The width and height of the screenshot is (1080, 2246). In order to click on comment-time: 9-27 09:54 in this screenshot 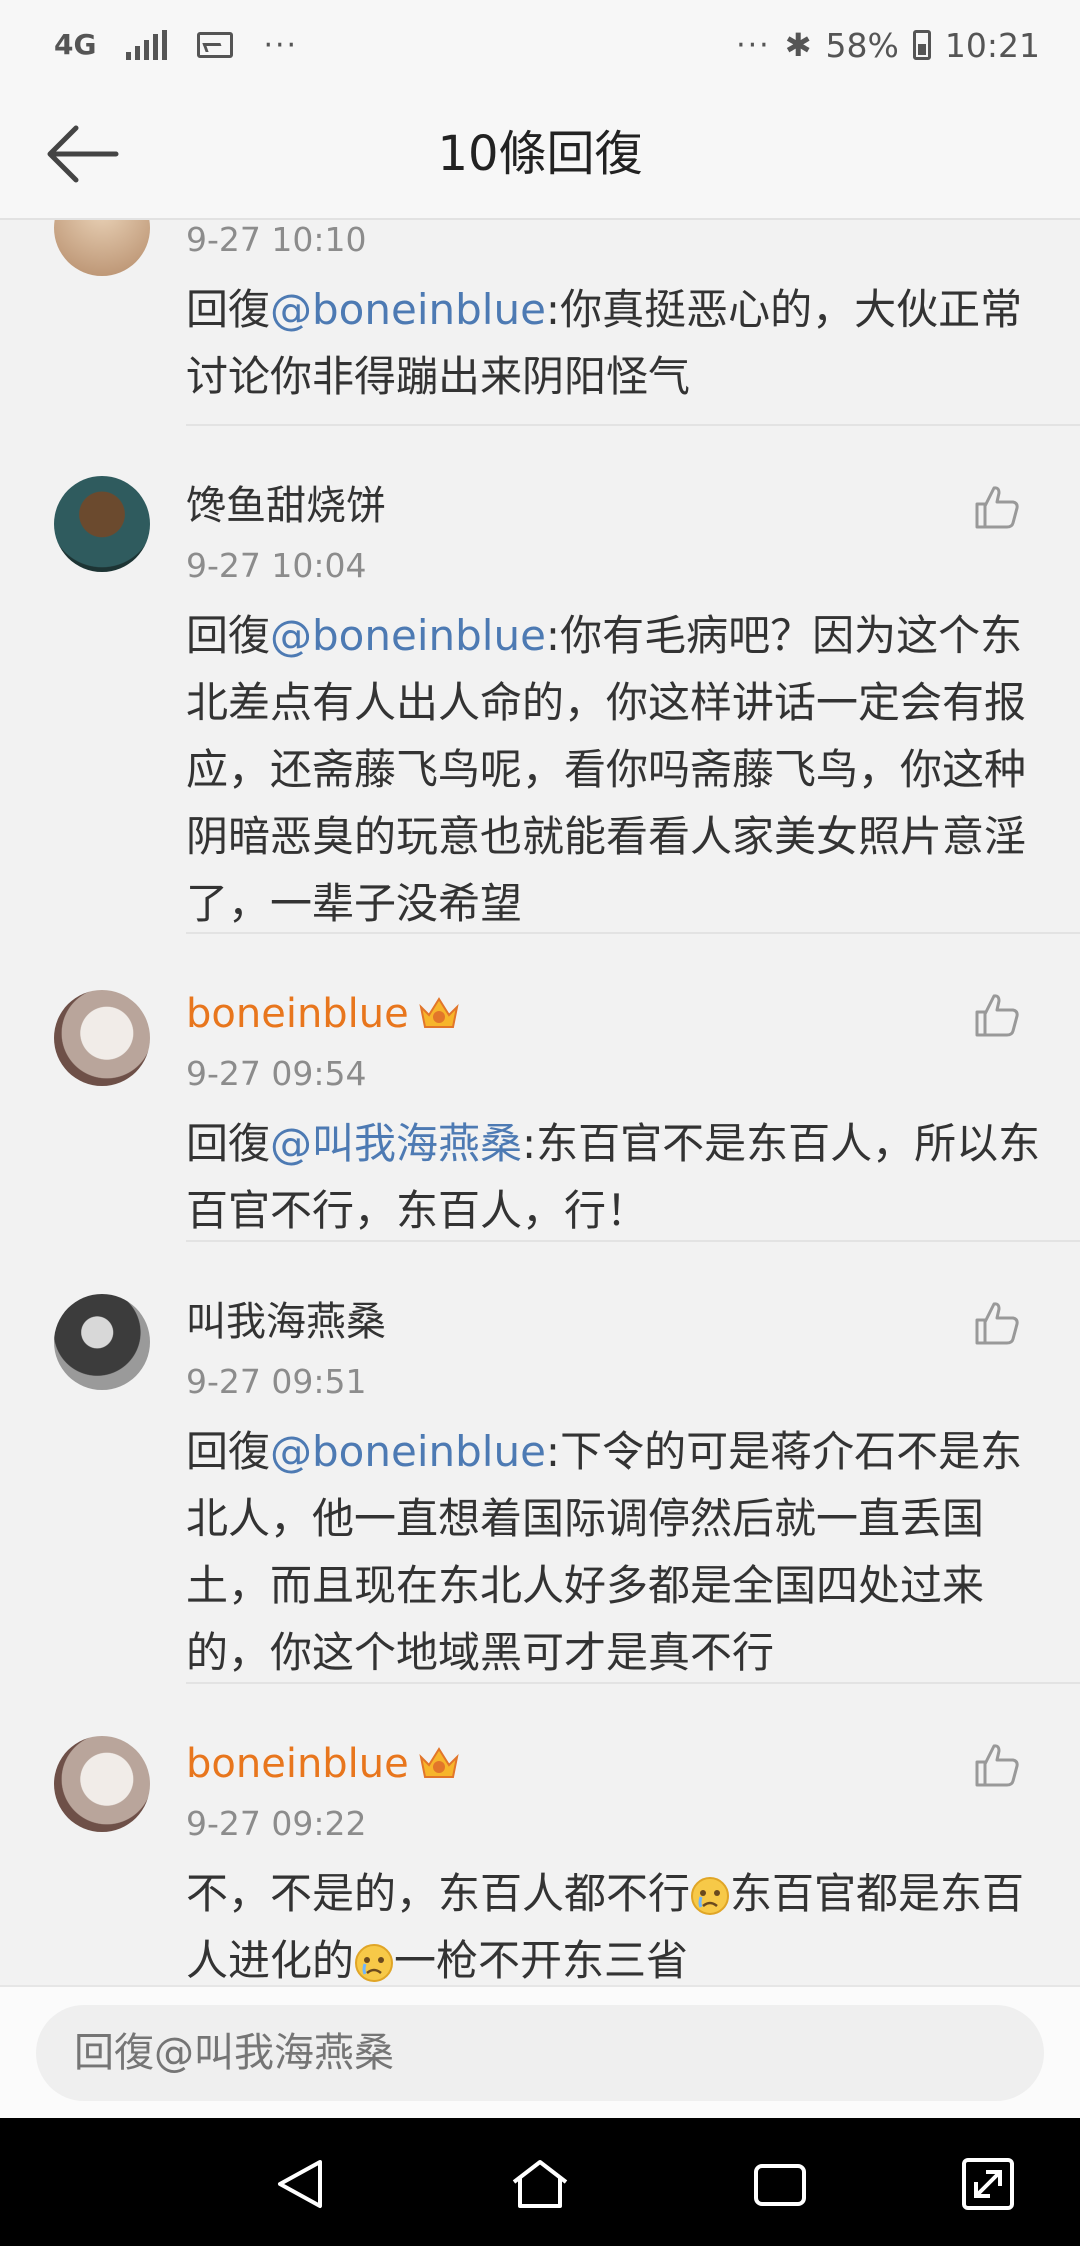, I will do `click(276, 1073)`.